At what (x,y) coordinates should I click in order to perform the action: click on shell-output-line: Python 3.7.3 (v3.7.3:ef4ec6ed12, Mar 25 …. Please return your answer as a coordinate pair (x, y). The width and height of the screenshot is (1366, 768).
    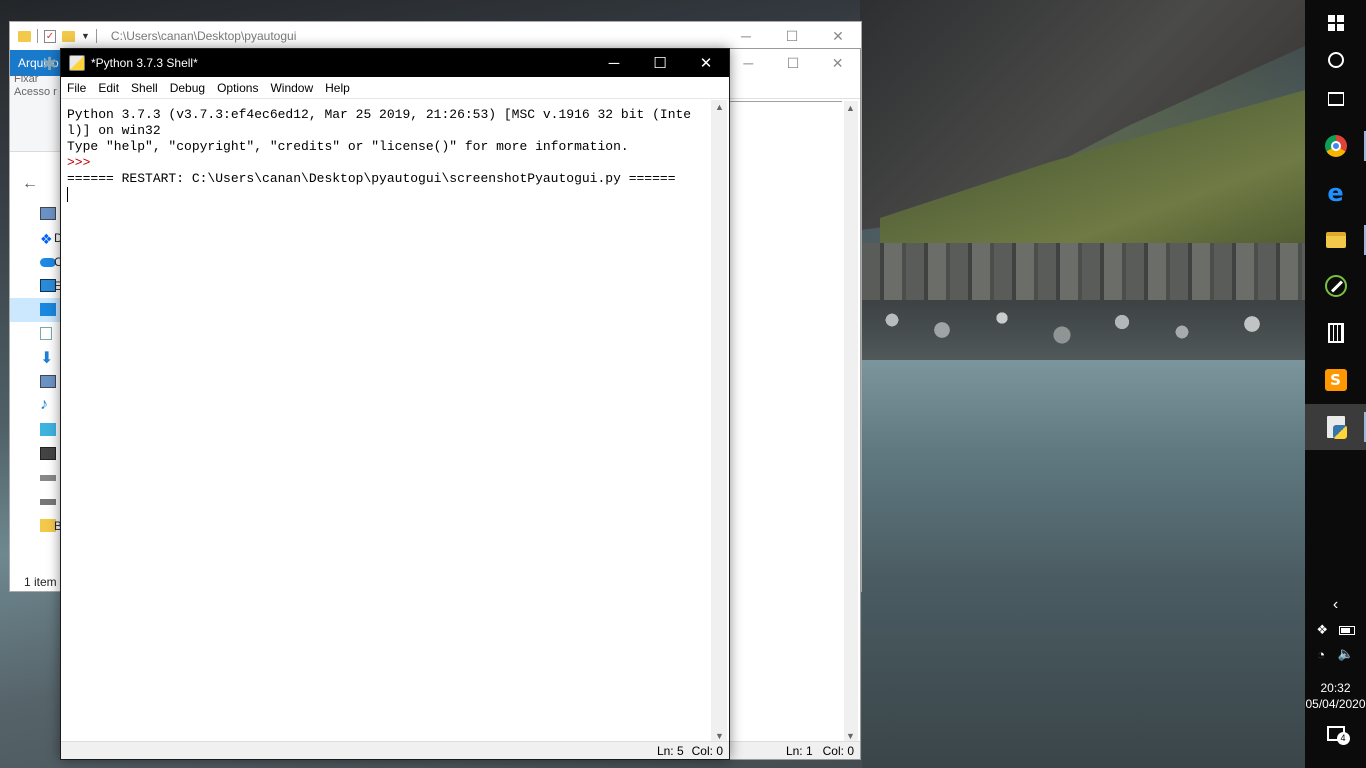
    Looking at the image, I should click on (379, 114).